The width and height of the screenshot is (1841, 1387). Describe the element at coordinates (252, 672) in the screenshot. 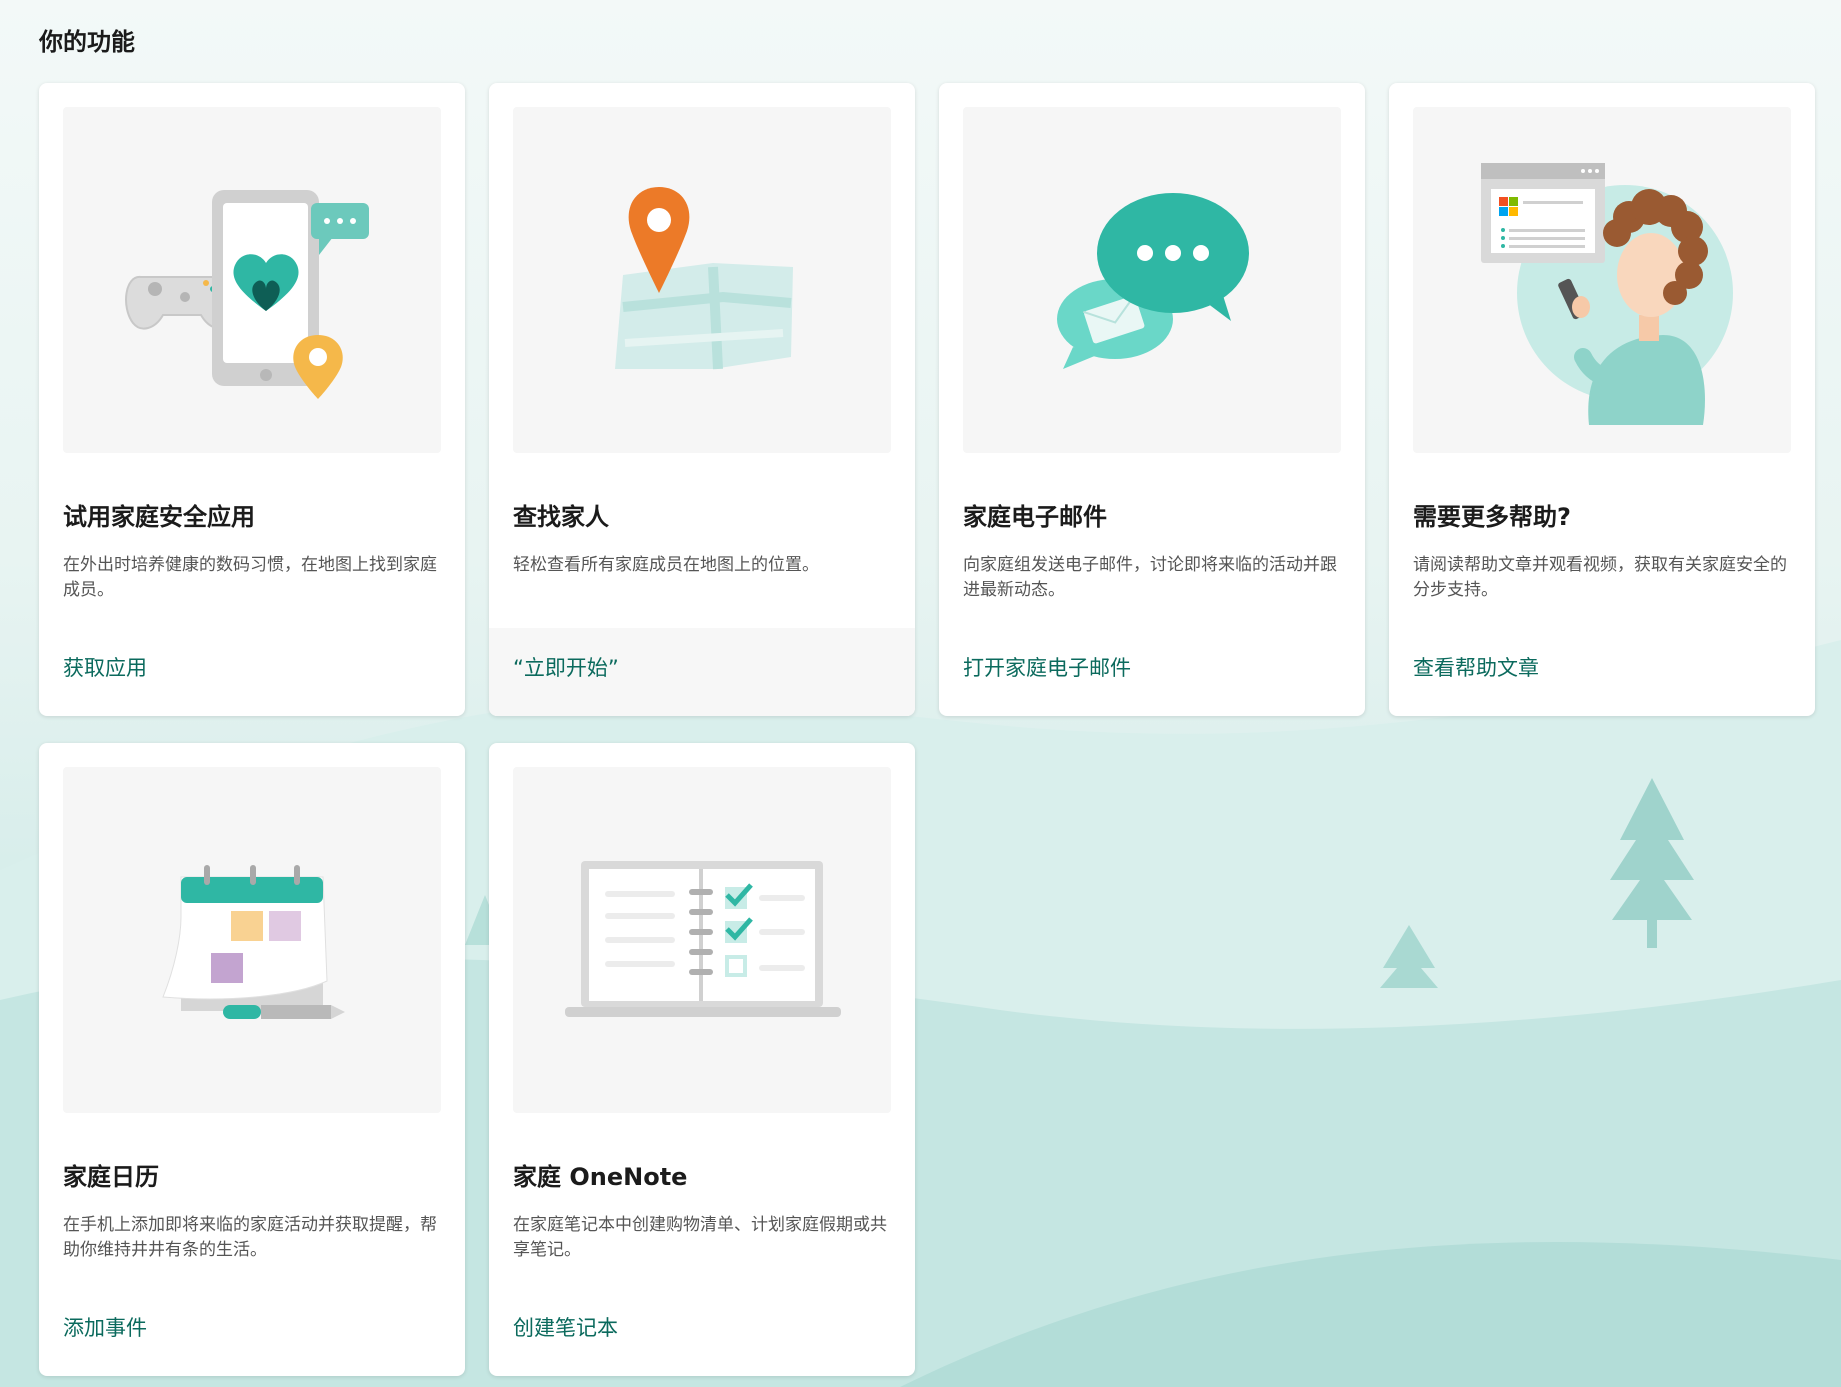

I see `card-footer: 获取应用` at that location.